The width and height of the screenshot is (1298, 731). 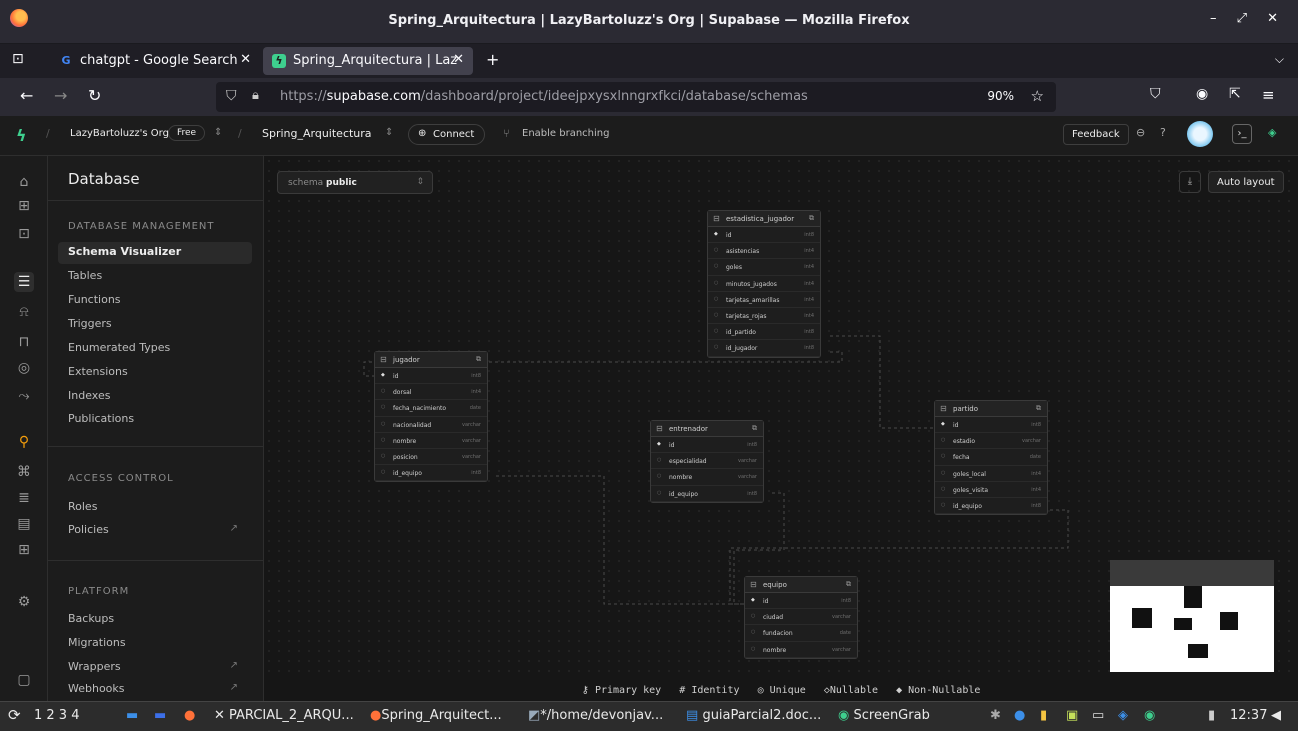 What do you see at coordinates (155, 325) in the screenshot?
I see `sidebar-item-triggers: Triggers` at bounding box center [155, 325].